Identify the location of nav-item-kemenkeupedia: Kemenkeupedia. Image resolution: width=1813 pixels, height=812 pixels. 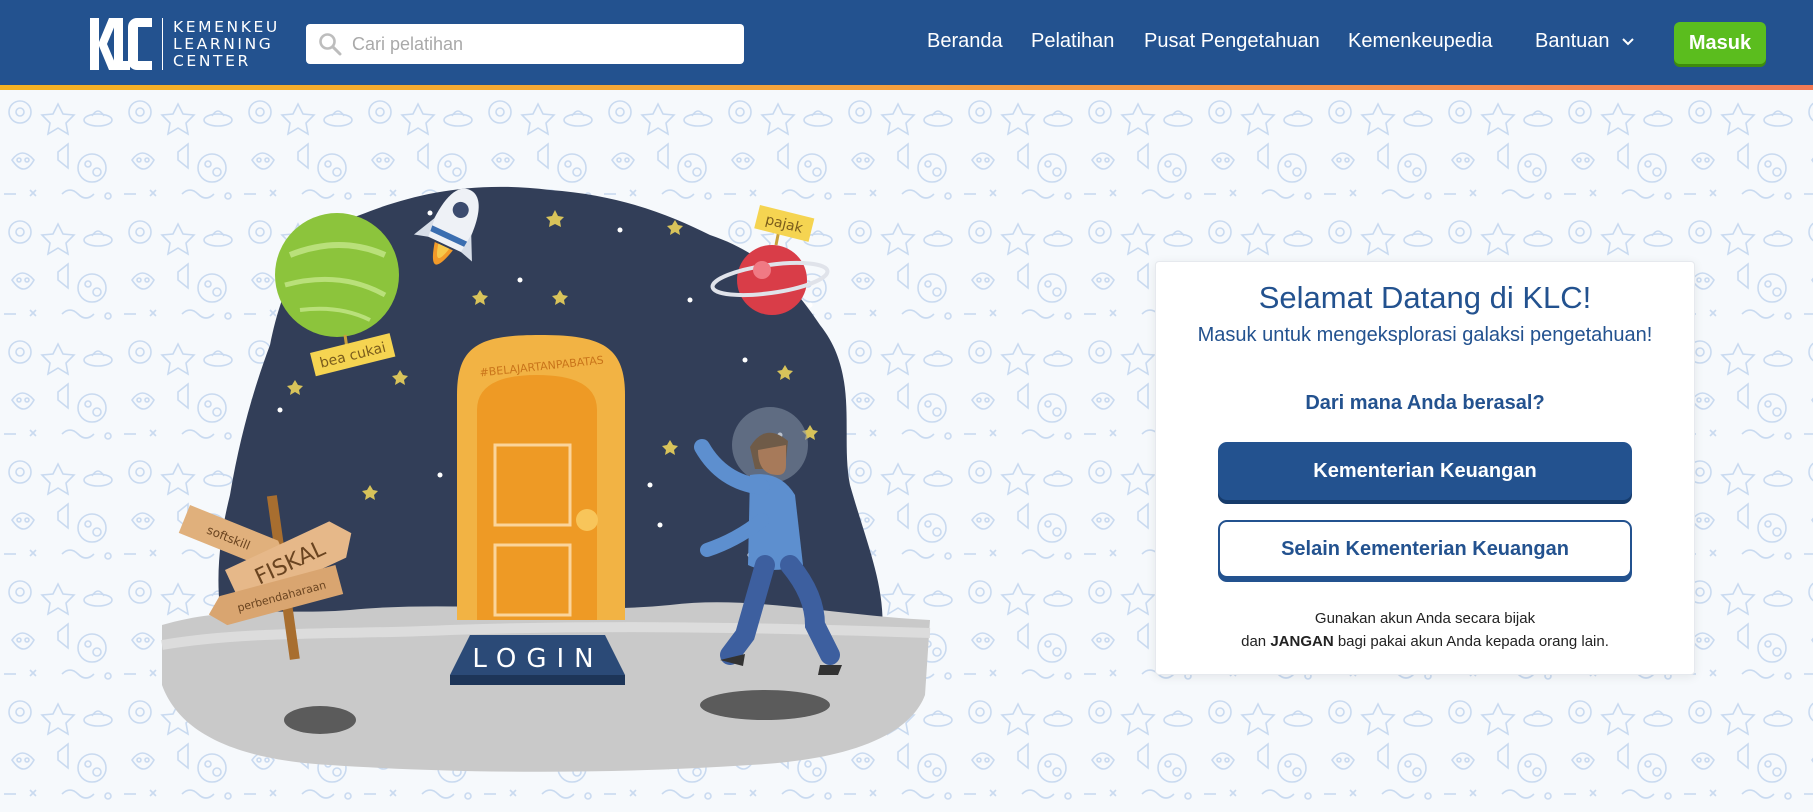
(1420, 41).